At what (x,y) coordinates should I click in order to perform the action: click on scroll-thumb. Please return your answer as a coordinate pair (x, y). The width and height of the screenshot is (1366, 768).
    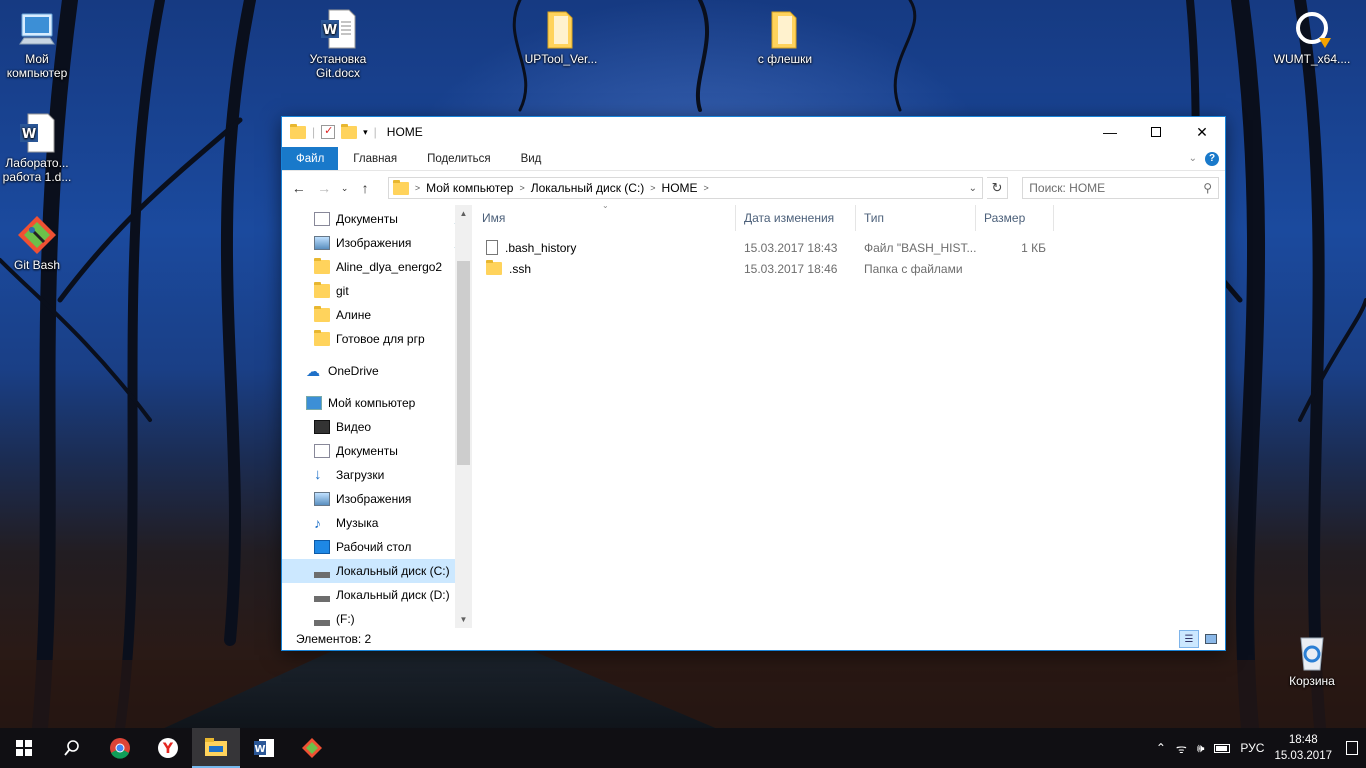
    Looking at the image, I should click on (463, 363).